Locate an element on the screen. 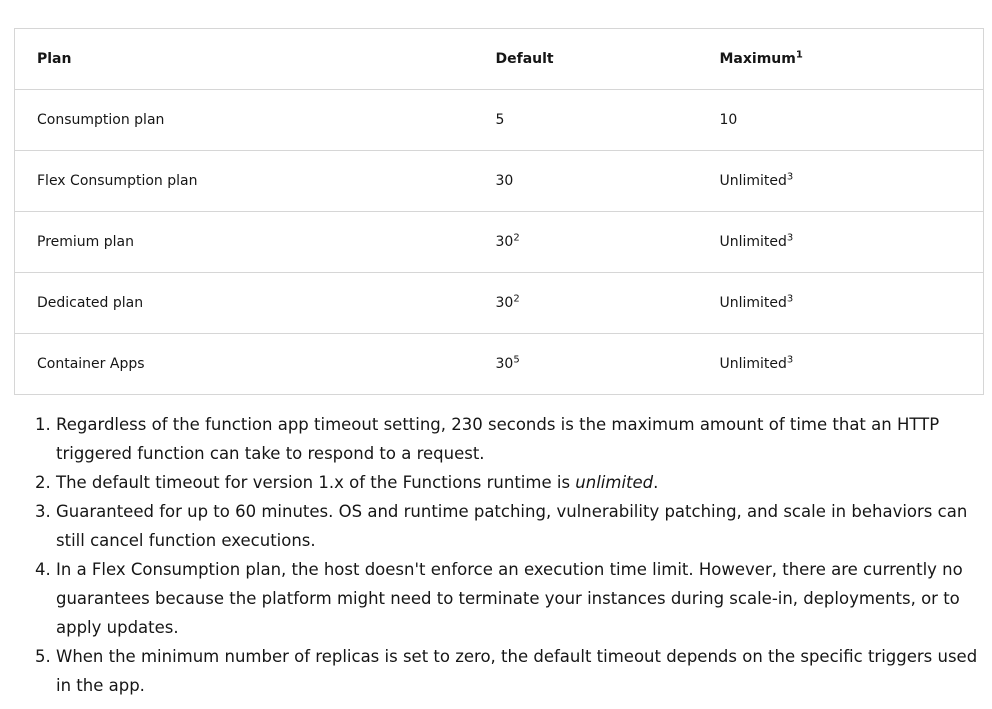 This screenshot has height=709, width=992. cell-maximum: 10 is located at coordinates (840, 120).